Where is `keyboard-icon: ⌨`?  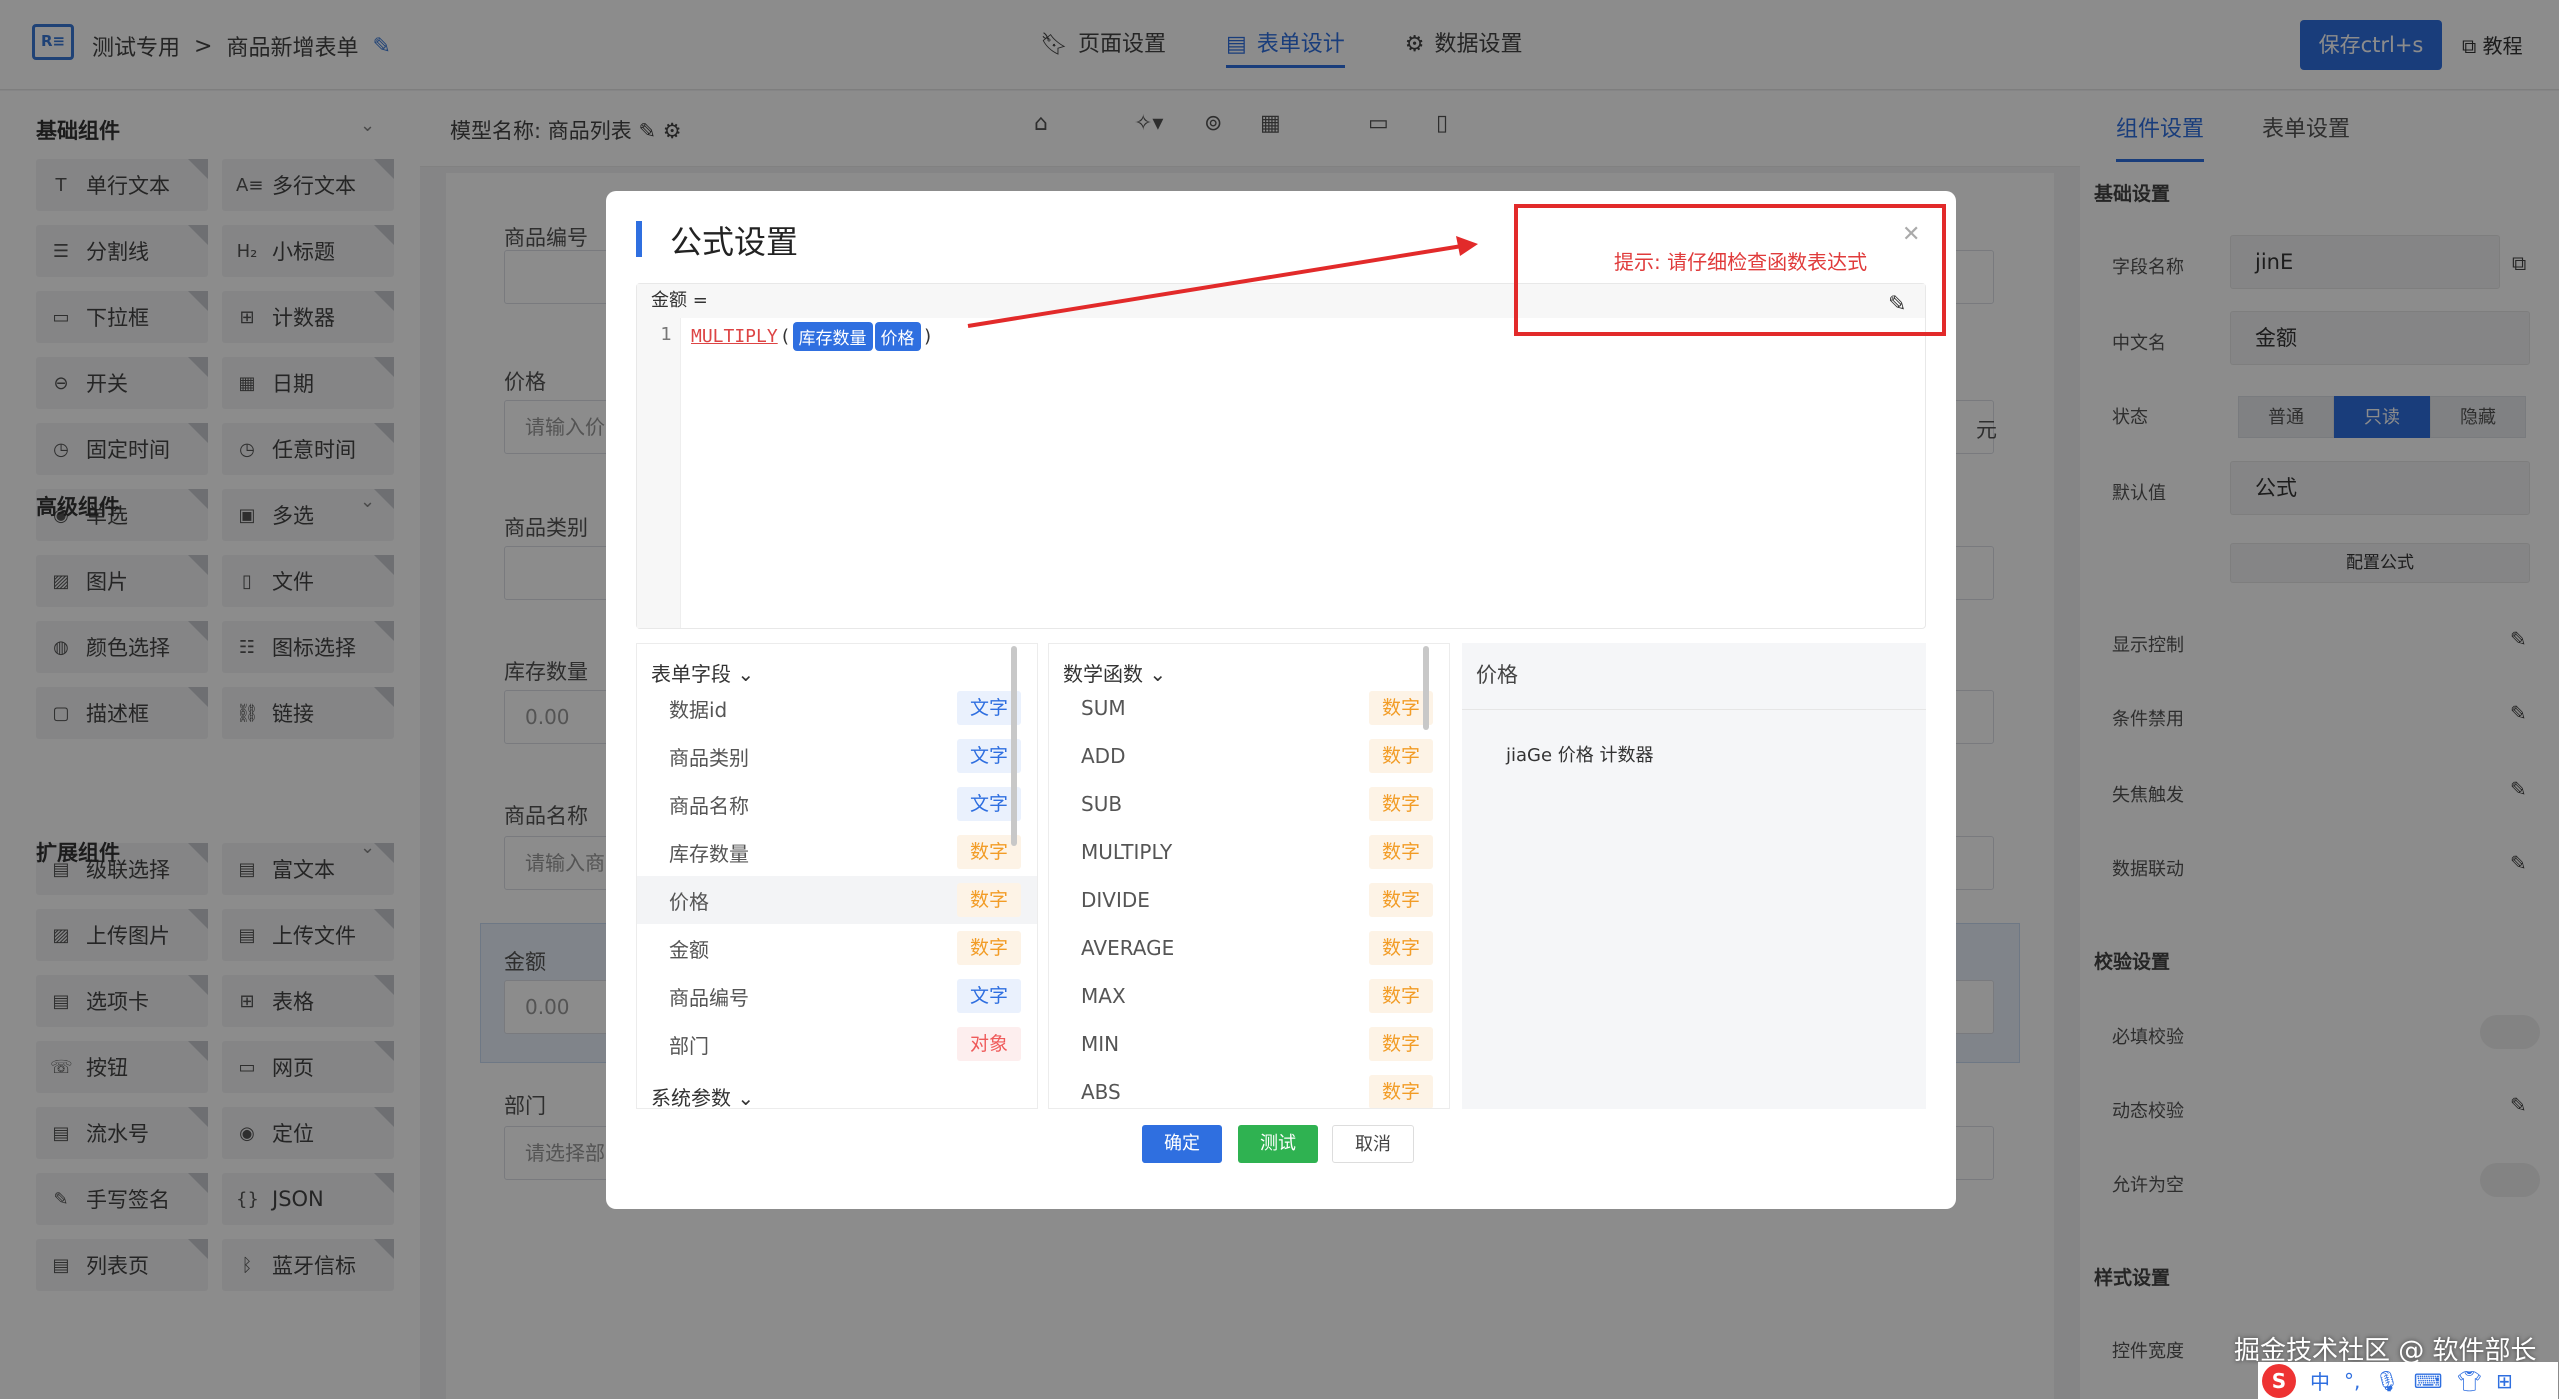
keyboard-icon: ⌨ is located at coordinates (2428, 1381).